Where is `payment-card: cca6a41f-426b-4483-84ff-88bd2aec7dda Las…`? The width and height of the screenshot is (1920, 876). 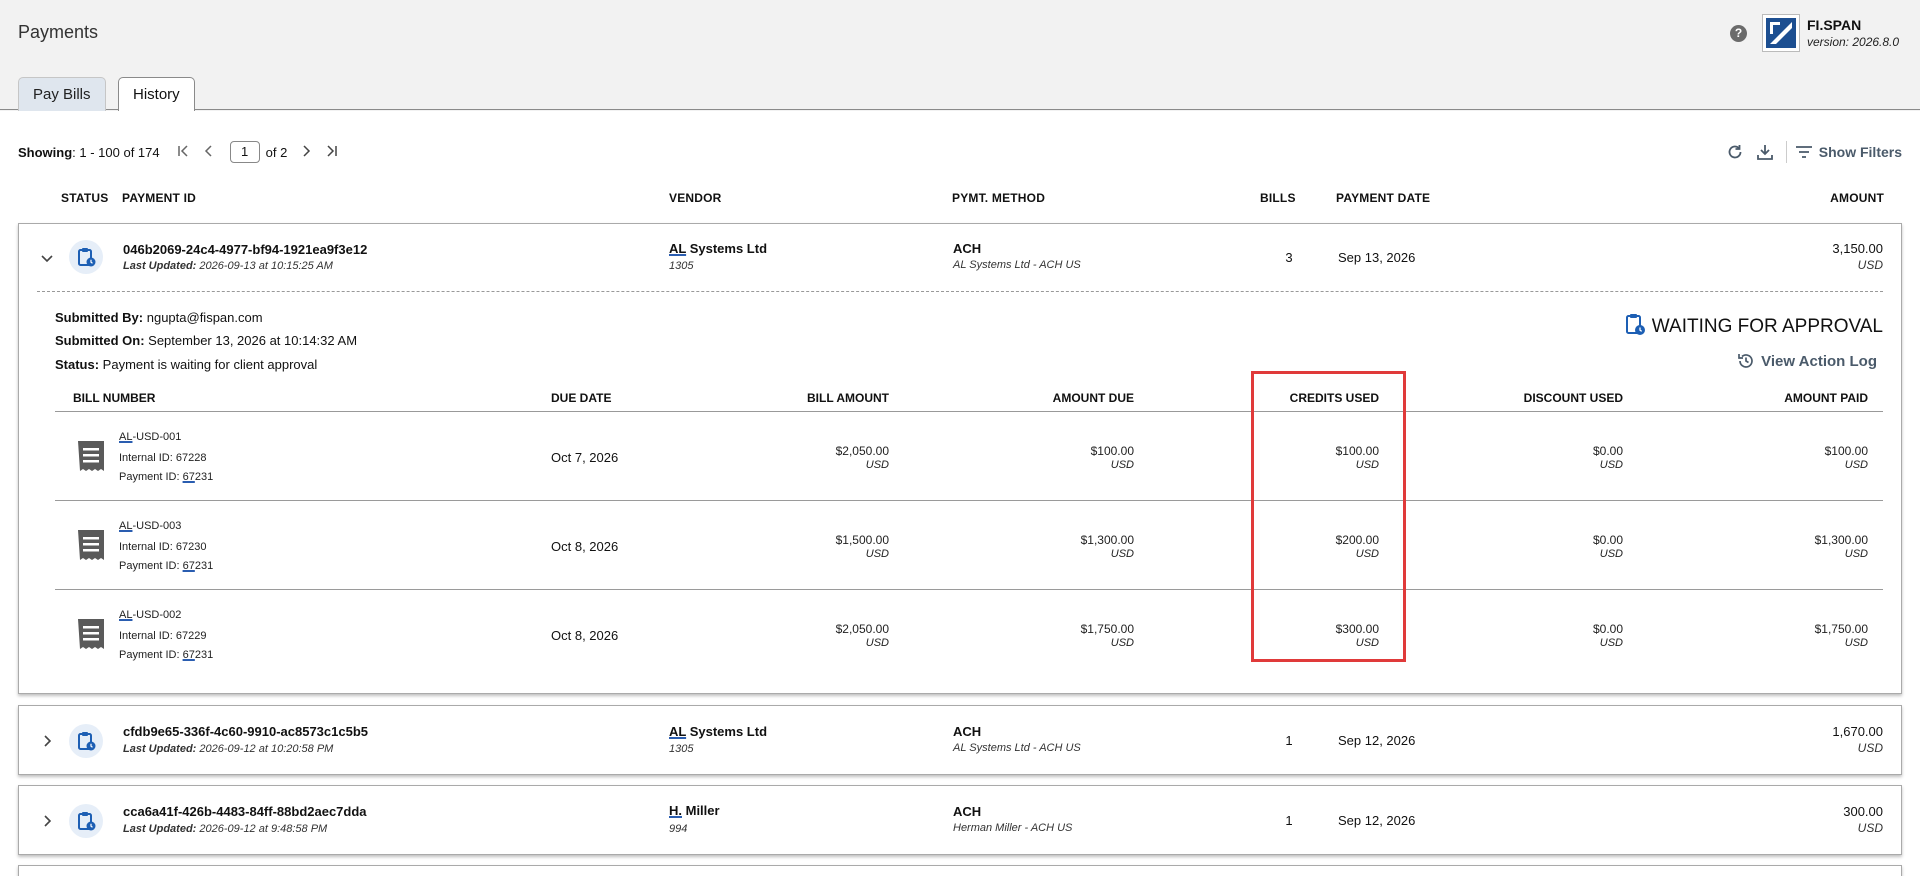 payment-card: cca6a41f-426b-4483-84ff-88bd2aec7dda Las… is located at coordinates (960, 820).